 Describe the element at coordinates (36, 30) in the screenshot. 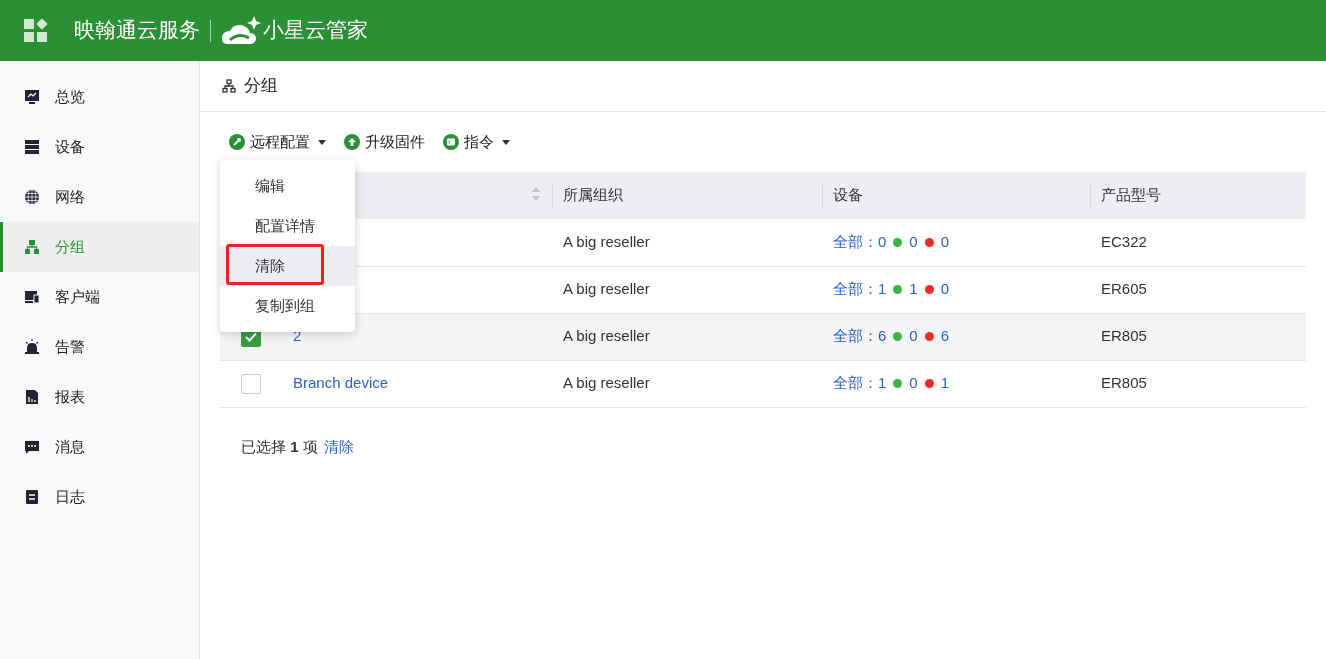

I see `apps-icon` at that location.